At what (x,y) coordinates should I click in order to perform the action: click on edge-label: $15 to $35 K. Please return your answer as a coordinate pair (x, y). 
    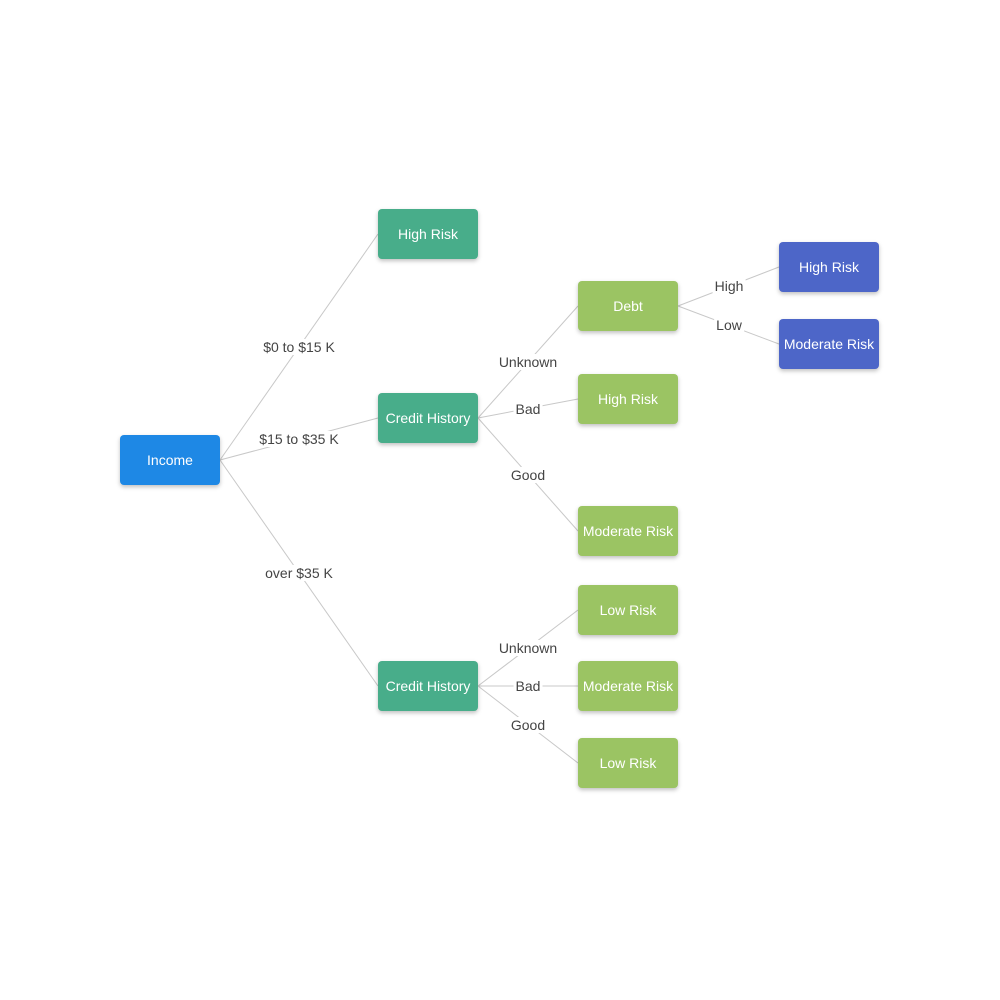
    Looking at the image, I should click on (299, 439).